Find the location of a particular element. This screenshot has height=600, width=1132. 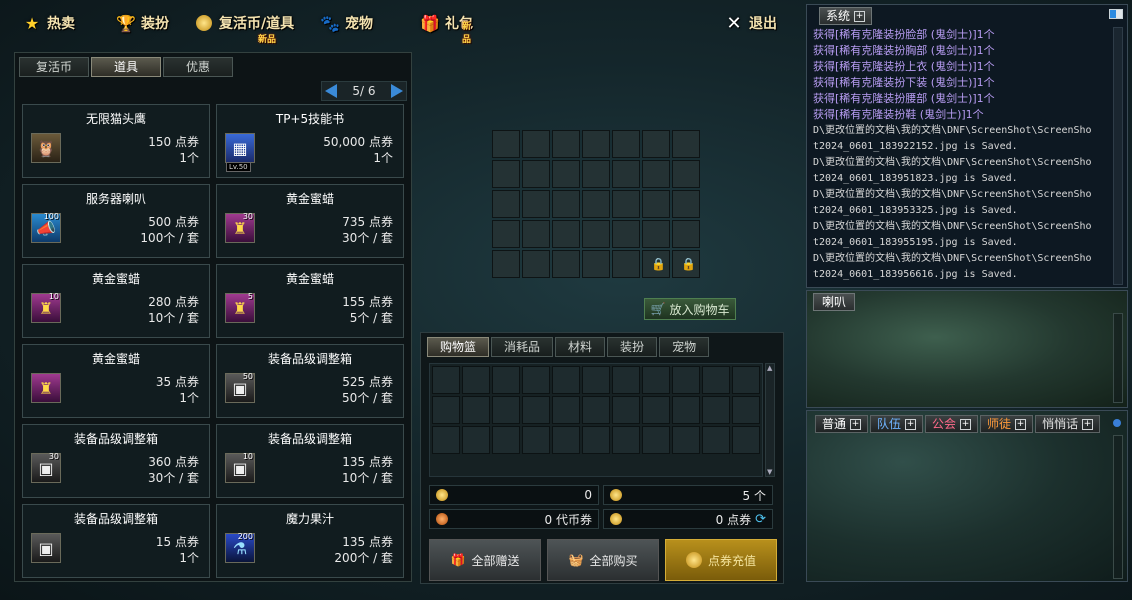

item-card: 装备品级调整箱 ▣ 30 360 点券 30个 / 套 is located at coordinates (116, 461).